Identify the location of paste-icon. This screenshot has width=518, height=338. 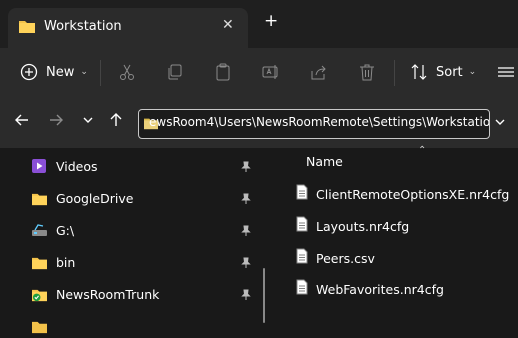
(223, 72).